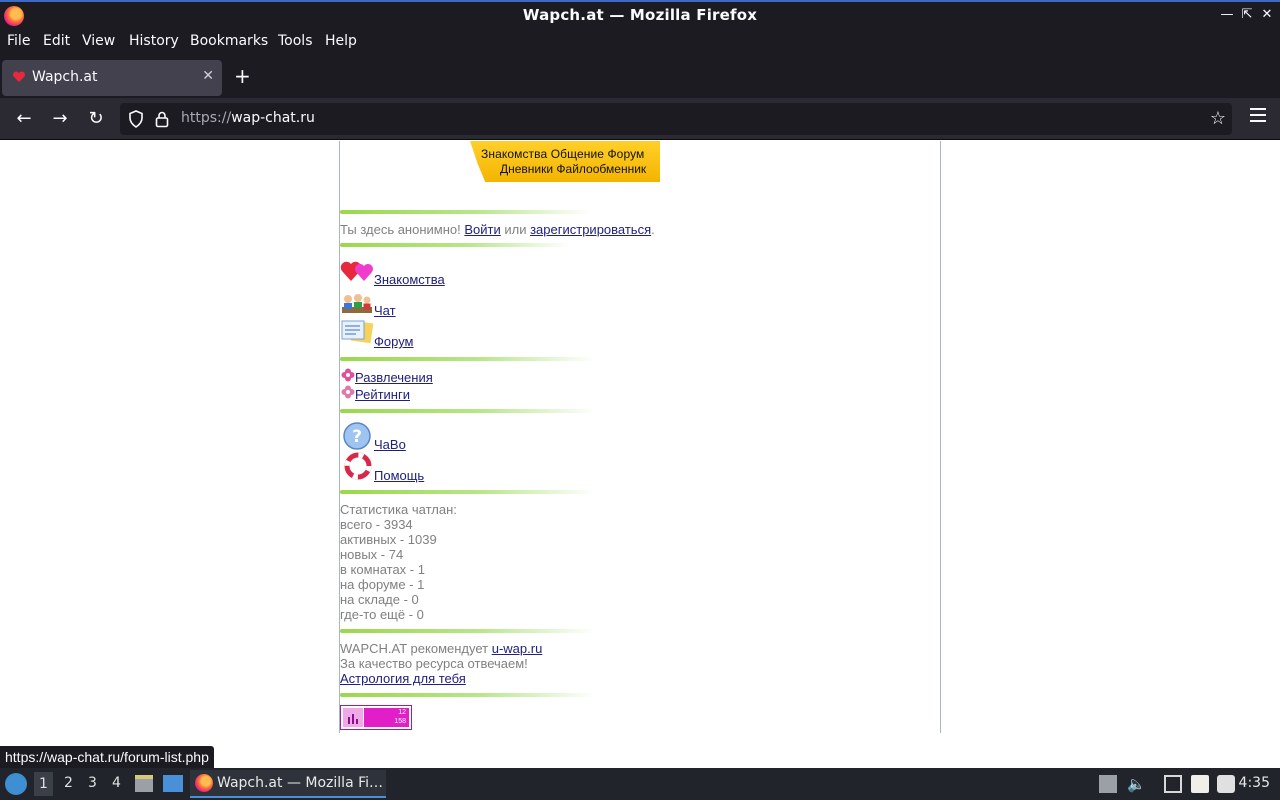  What do you see at coordinates (65, 77) in the screenshot?
I see `tab-label: Wapch.at` at bounding box center [65, 77].